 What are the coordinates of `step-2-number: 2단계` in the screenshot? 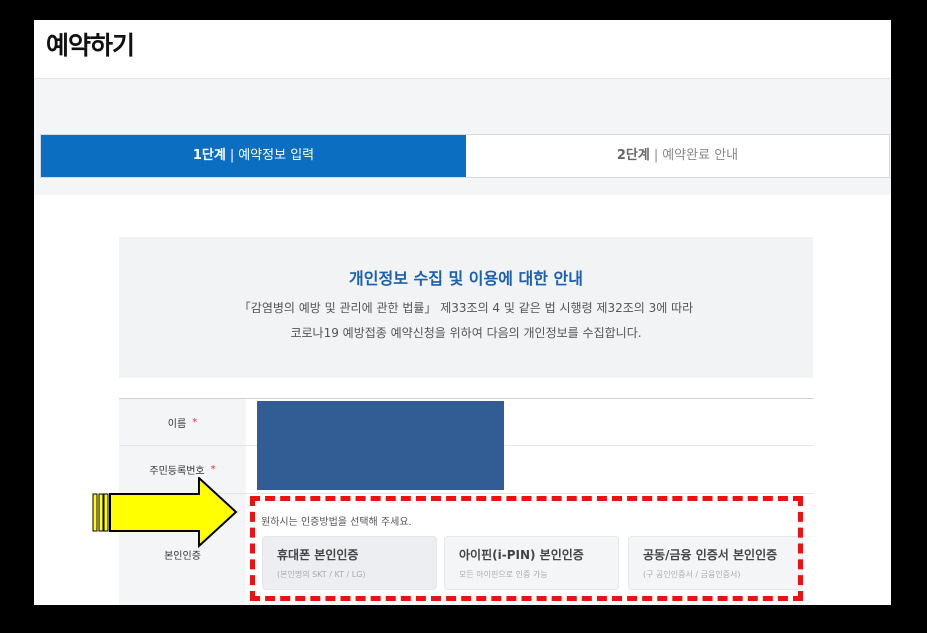 It's located at (633, 155).